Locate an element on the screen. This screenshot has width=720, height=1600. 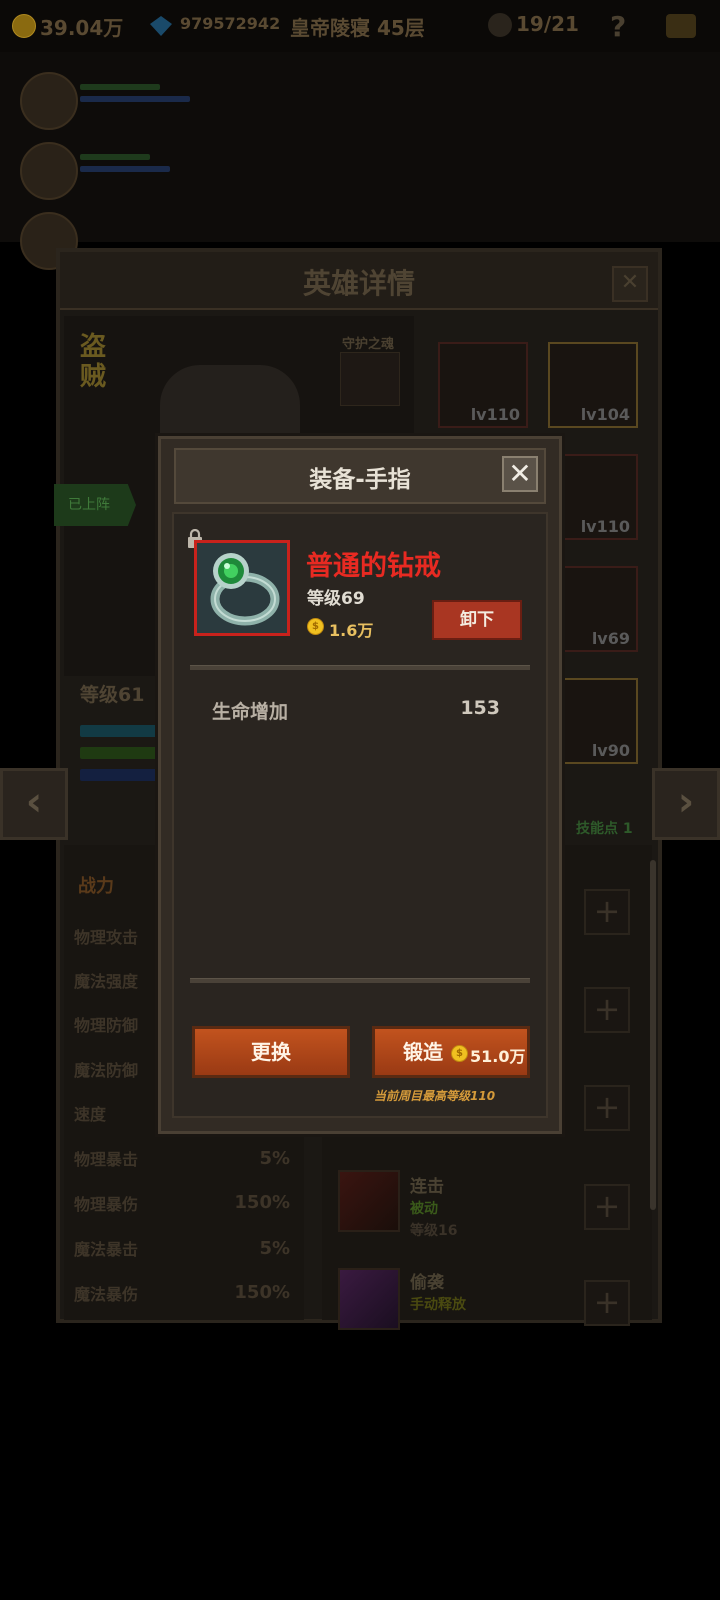
hero-detail-title: 英雄详情 is located at coordinates (358, 283).